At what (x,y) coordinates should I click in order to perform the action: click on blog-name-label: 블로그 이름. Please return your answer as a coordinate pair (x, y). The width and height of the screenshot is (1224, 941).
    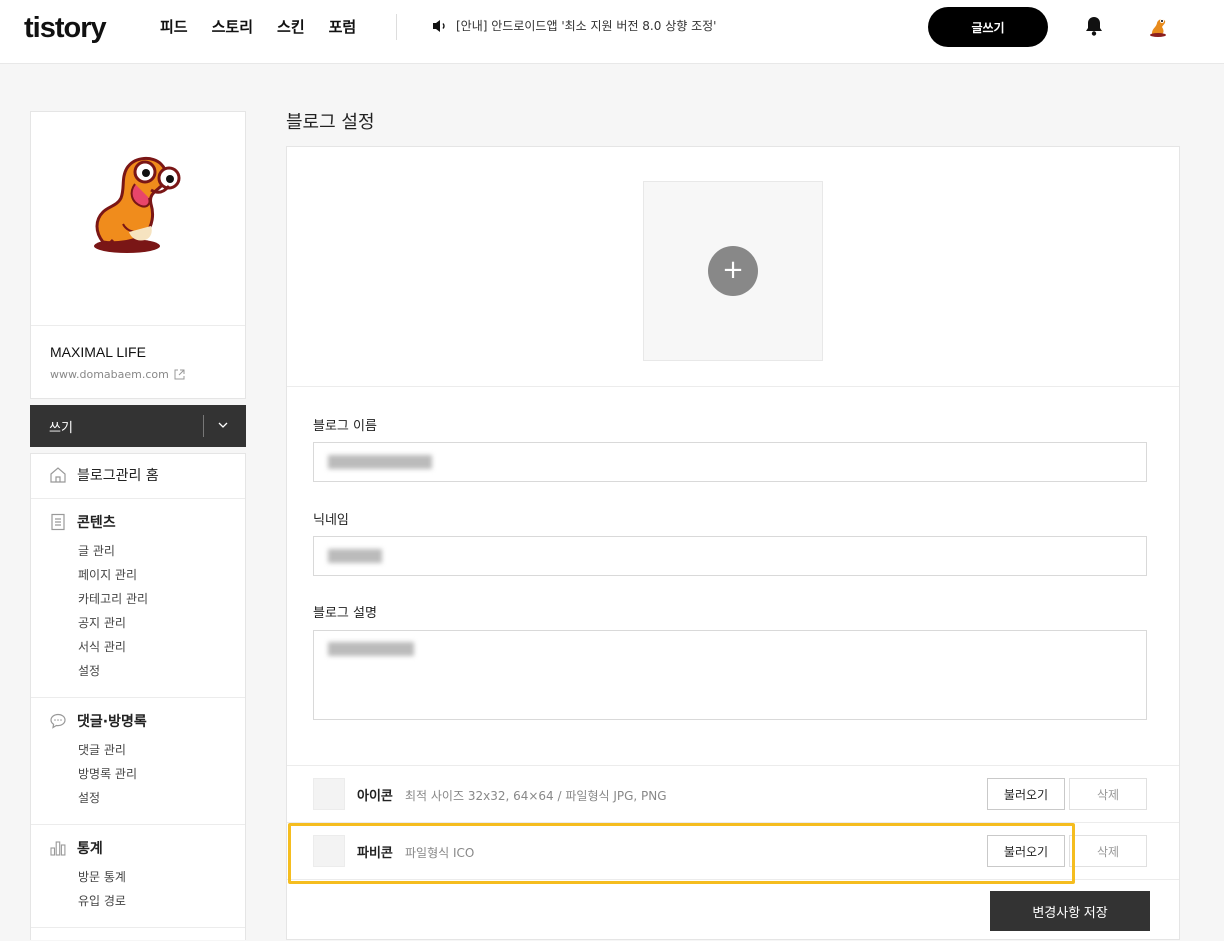
    Looking at the image, I should click on (345, 426).